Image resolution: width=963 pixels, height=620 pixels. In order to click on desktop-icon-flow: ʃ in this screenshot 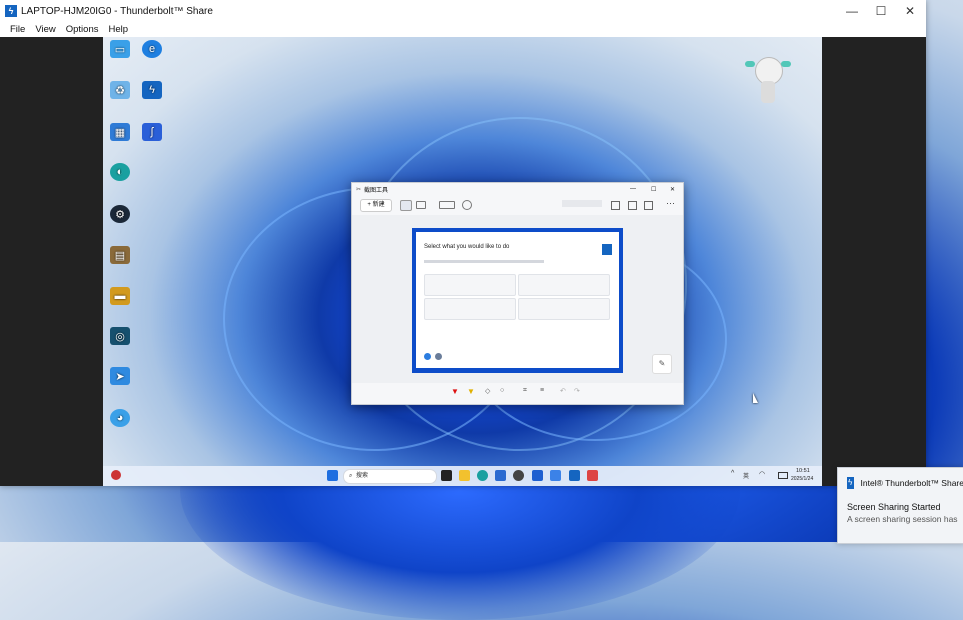, I will do `click(152, 133)`.